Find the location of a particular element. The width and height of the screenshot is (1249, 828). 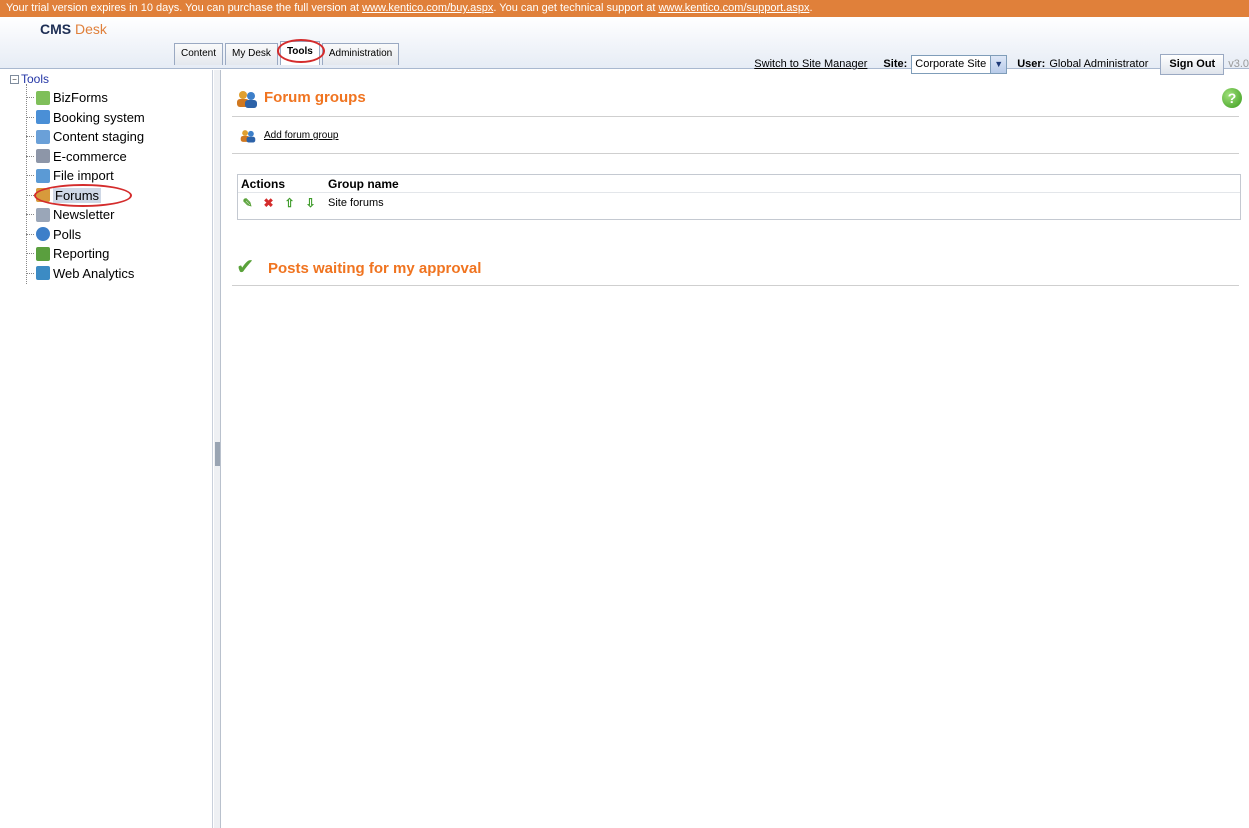

trial-text-suffix: . is located at coordinates (811, 8).